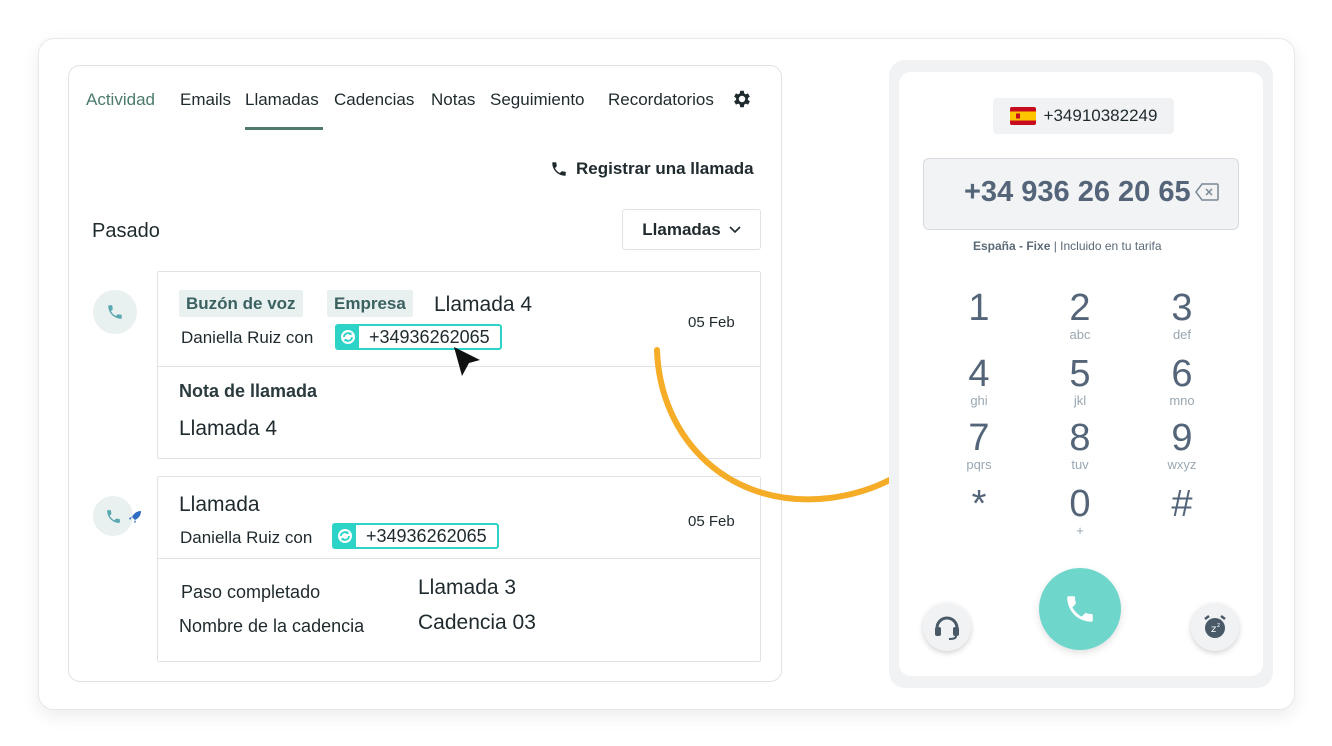 Image resolution: width=1332 pixels, height=746 pixels. What do you see at coordinates (219, 504) in the screenshot?
I see `call-title: Llamada` at bounding box center [219, 504].